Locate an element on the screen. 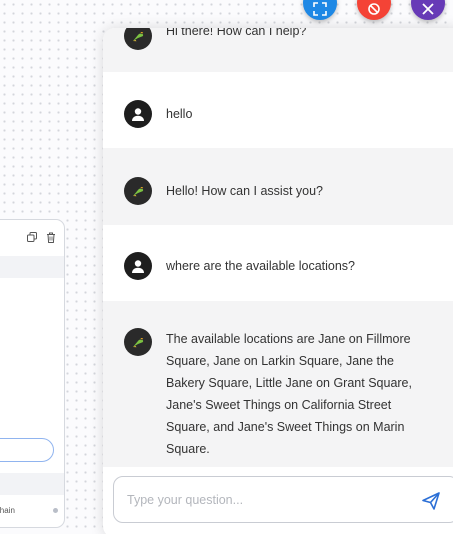 The height and width of the screenshot is (534, 453). chat-message-bot: Hello! How can I assist you? is located at coordinates (278, 186).